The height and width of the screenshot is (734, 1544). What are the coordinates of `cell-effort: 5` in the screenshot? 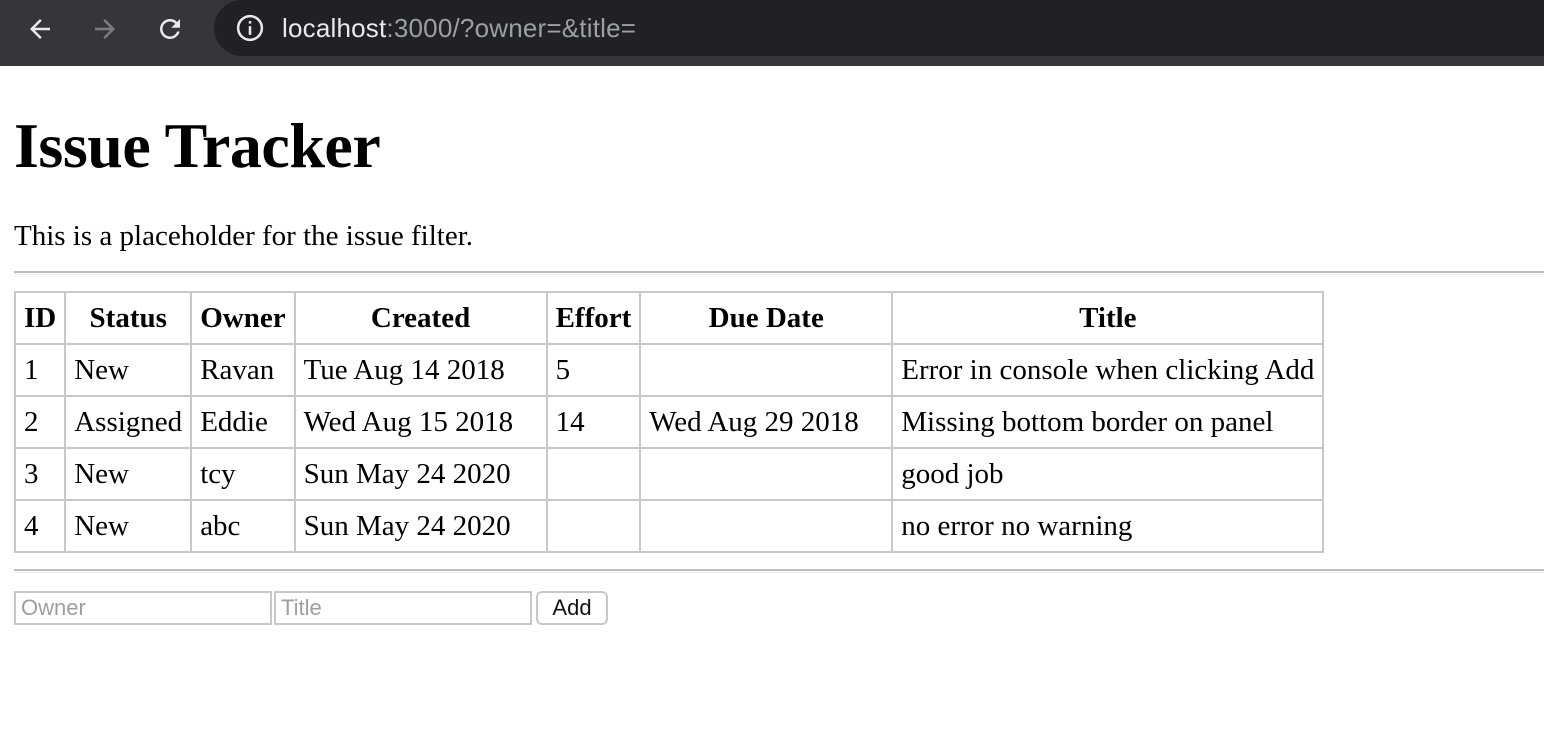 It's located at (593, 370).